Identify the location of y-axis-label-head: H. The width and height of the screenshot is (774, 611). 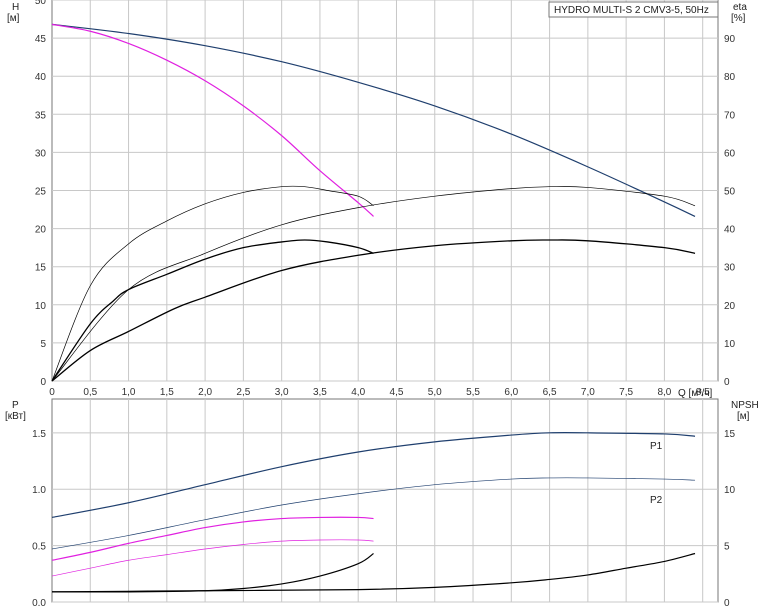
(15, 7).